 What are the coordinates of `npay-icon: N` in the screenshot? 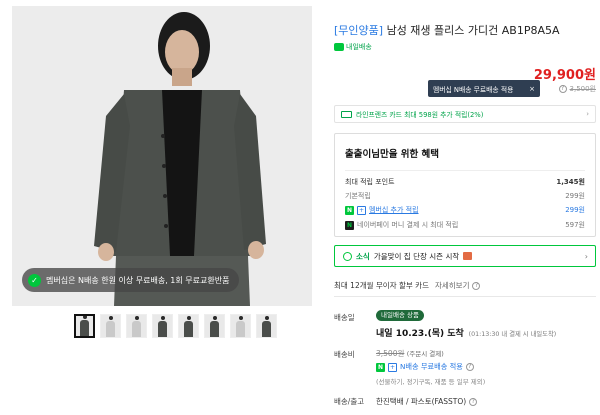 It's located at (349, 225).